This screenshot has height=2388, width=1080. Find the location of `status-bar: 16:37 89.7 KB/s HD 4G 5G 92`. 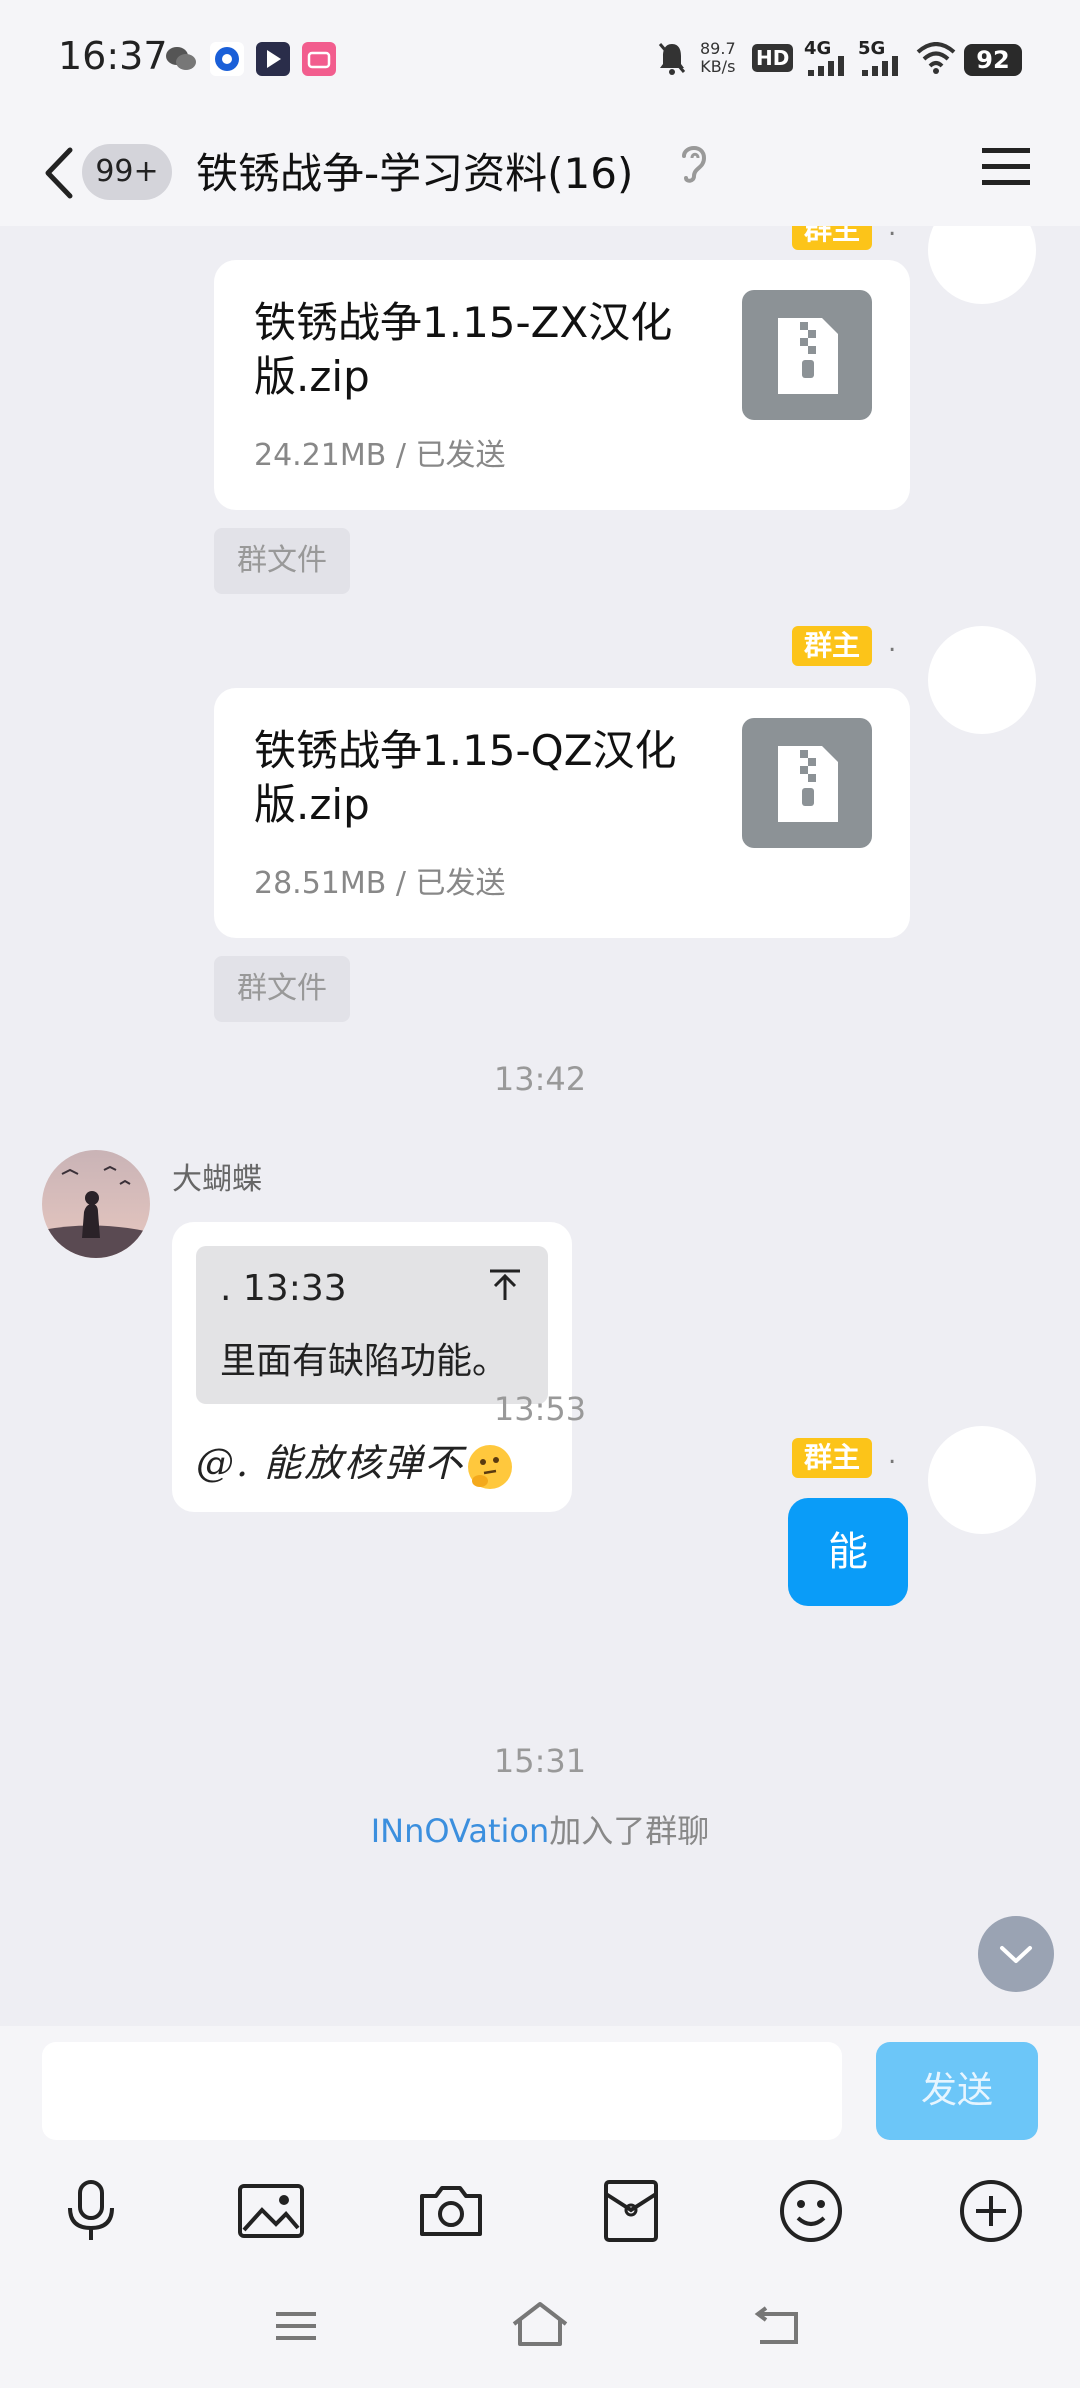

status-bar: 16:37 89.7 KB/s HD 4G 5G 92 is located at coordinates (540, 59).